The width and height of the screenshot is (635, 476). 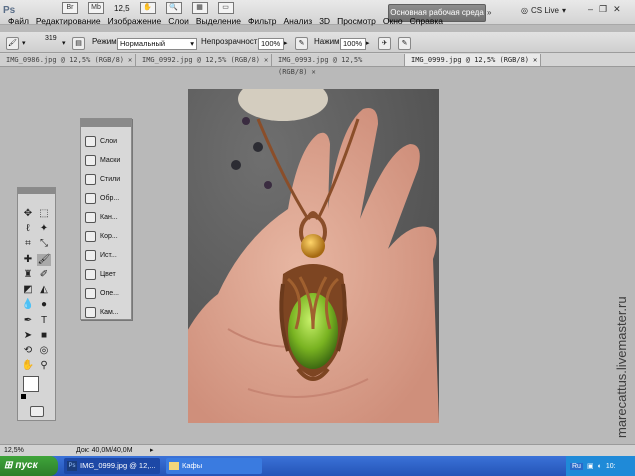 I want to click on cs-live-menu: ◎ CS Live ▾, so click(x=543, y=10).